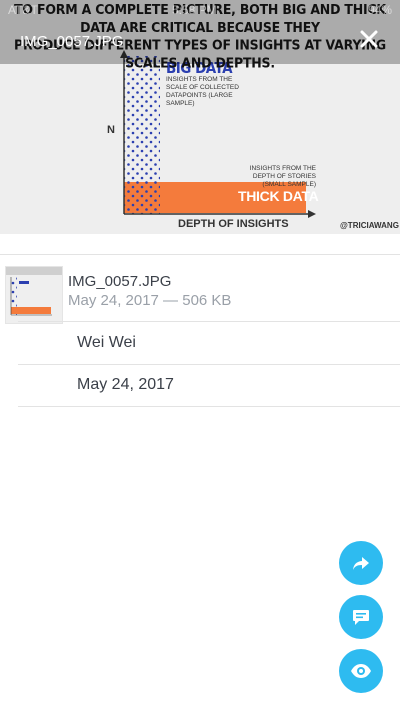  Describe the element at coordinates (200, 289) in the screenshot. I see `file-row: IMG_0057.JPG May 24, 2017 — 506 KB` at that location.